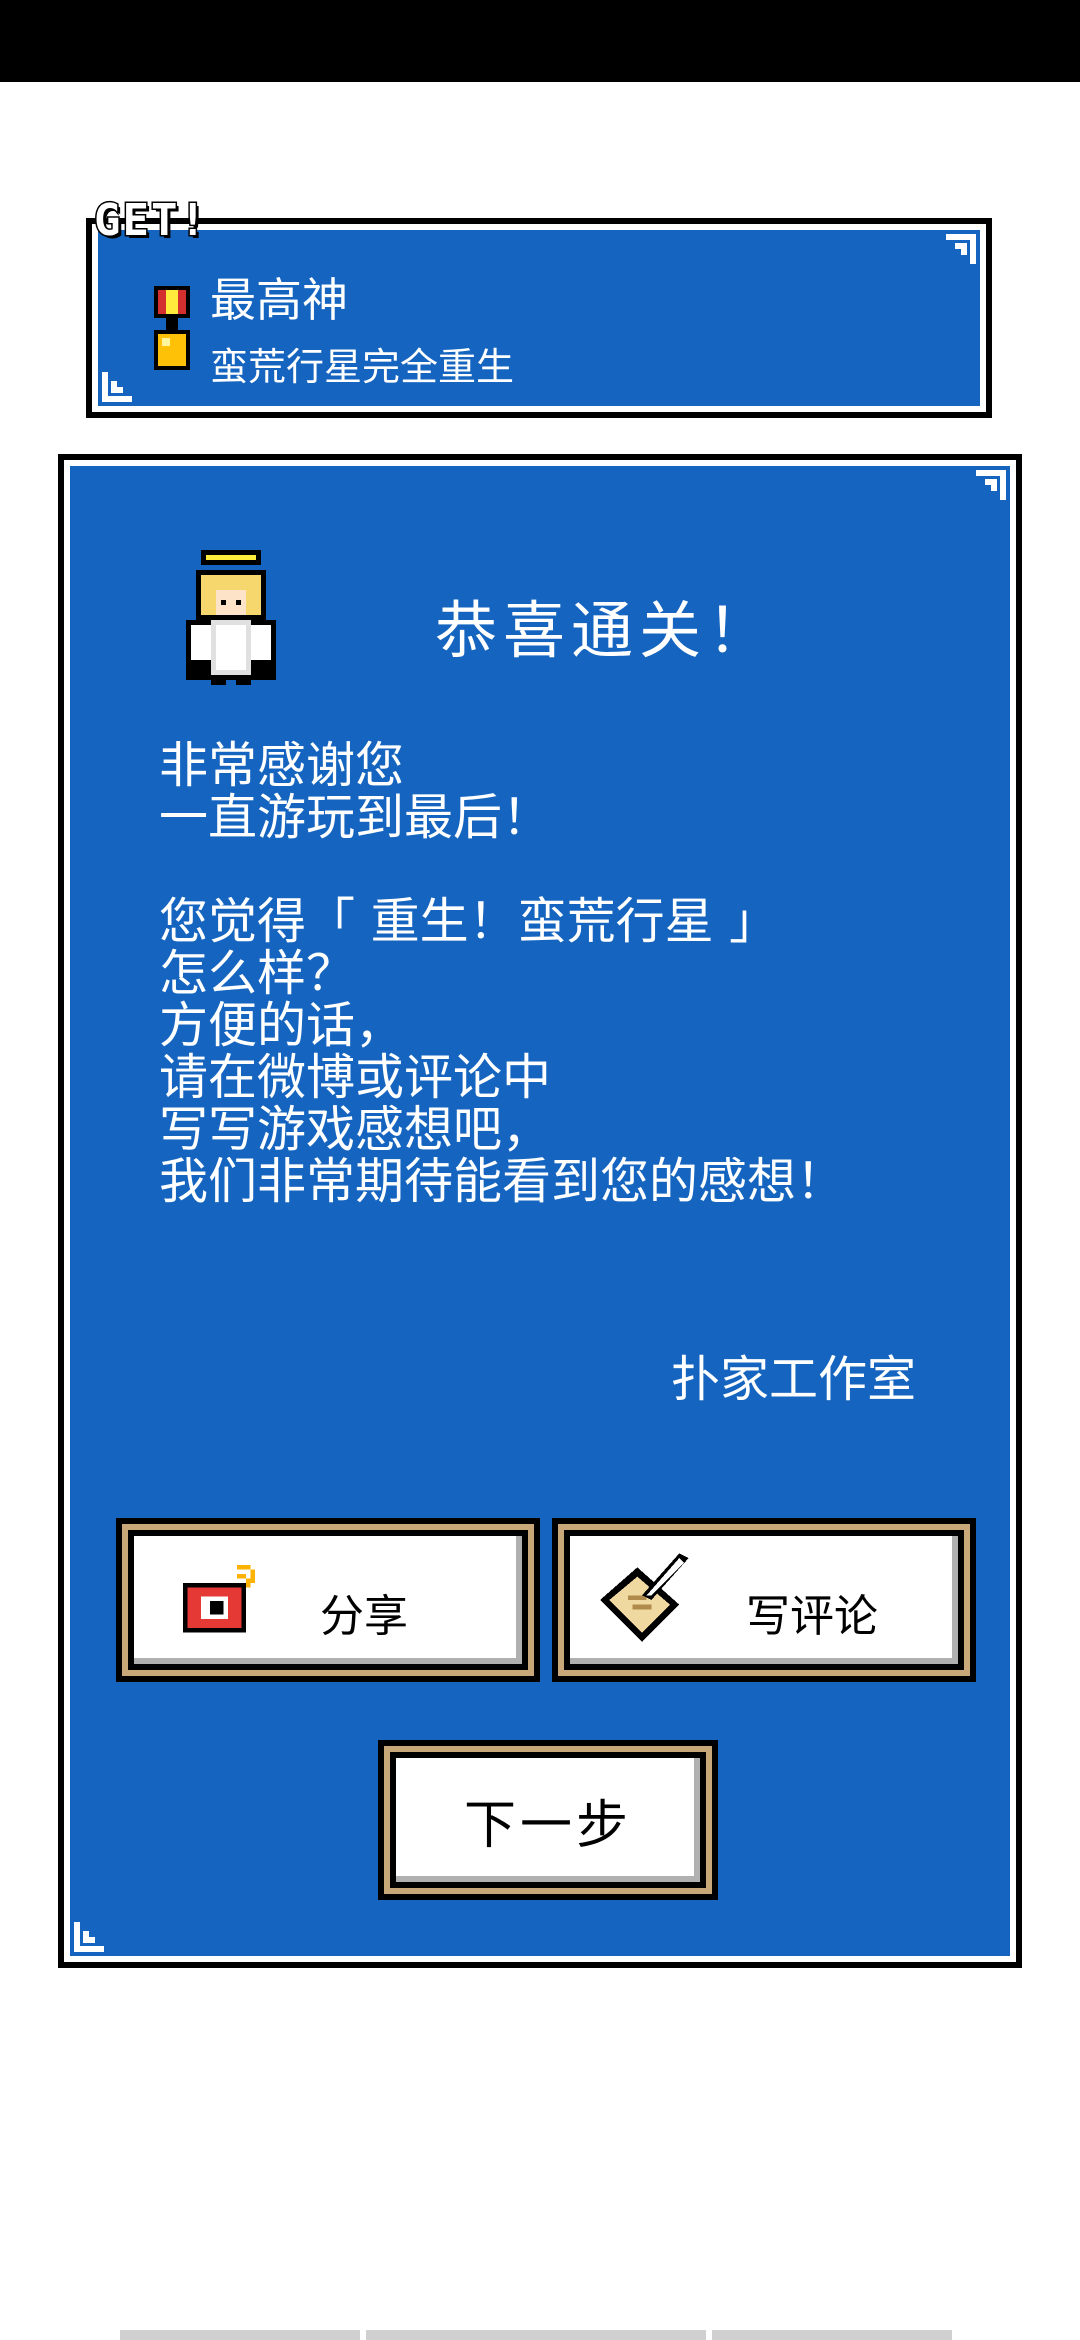 This screenshot has width=1080, height=2340. What do you see at coordinates (219, 1599) in the screenshot?
I see `weibo-icon` at bounding box center [219, 1599].